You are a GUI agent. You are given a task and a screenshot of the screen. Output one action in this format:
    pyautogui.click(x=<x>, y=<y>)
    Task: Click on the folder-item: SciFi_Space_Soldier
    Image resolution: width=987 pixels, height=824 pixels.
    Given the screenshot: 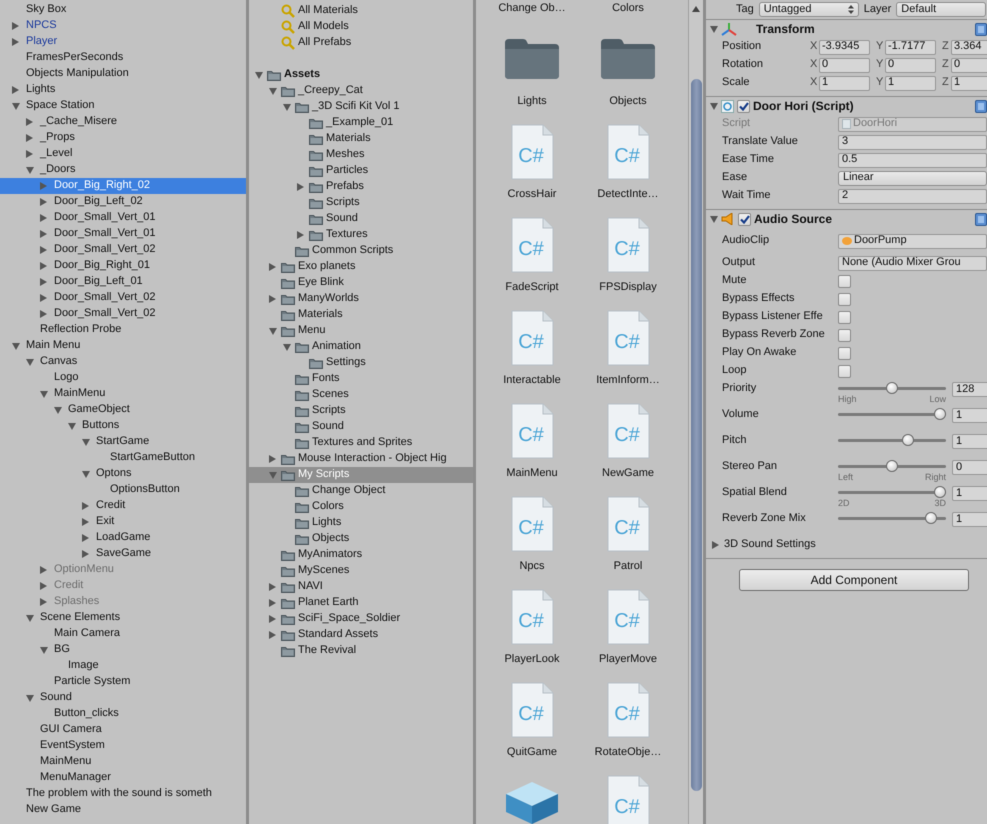 What is the action you would take?
    pyautogui.click(x=361, y=619)
    